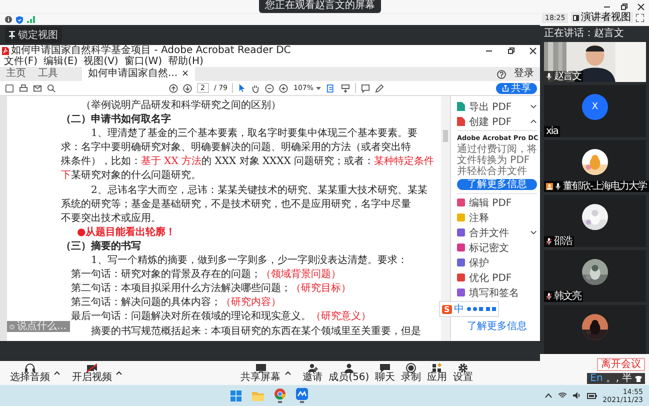 The height and width of the screenshot is (406, 649). I want to click on add-person-icon, so click(312, 368).